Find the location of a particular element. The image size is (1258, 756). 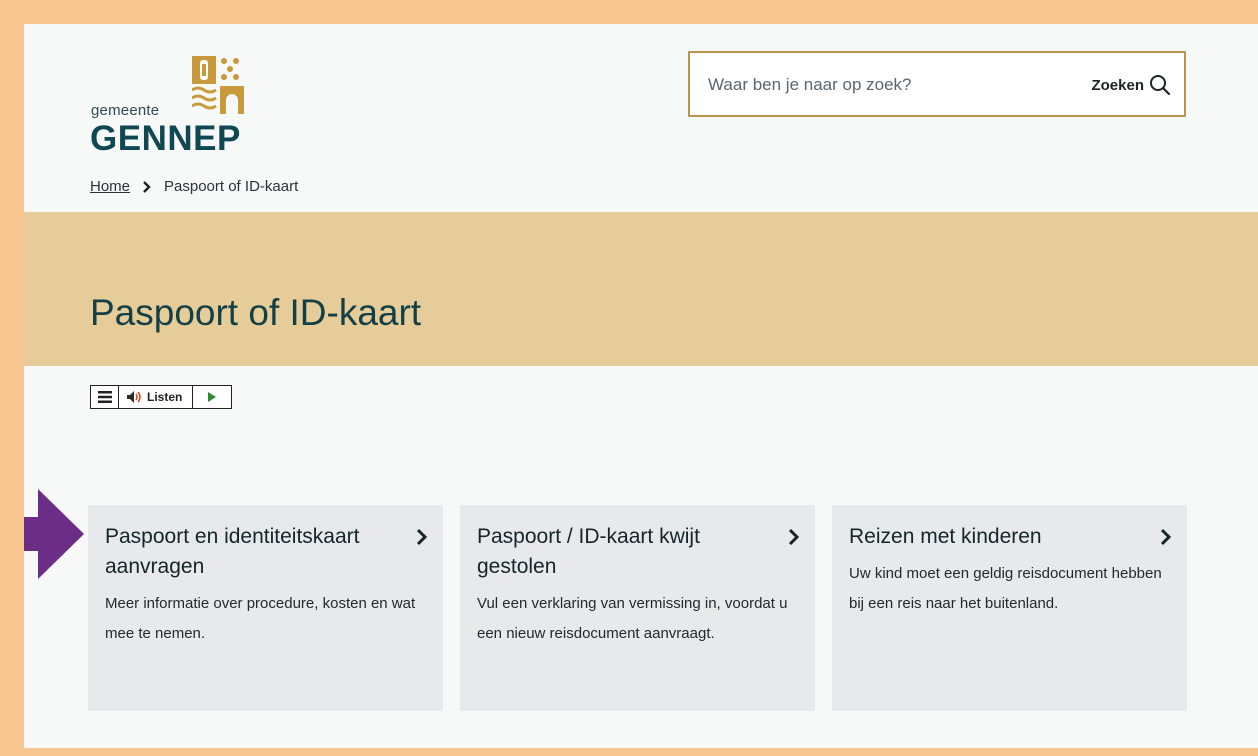

gennep-coat-of-arms-icon is located at coordinates (218, 85).